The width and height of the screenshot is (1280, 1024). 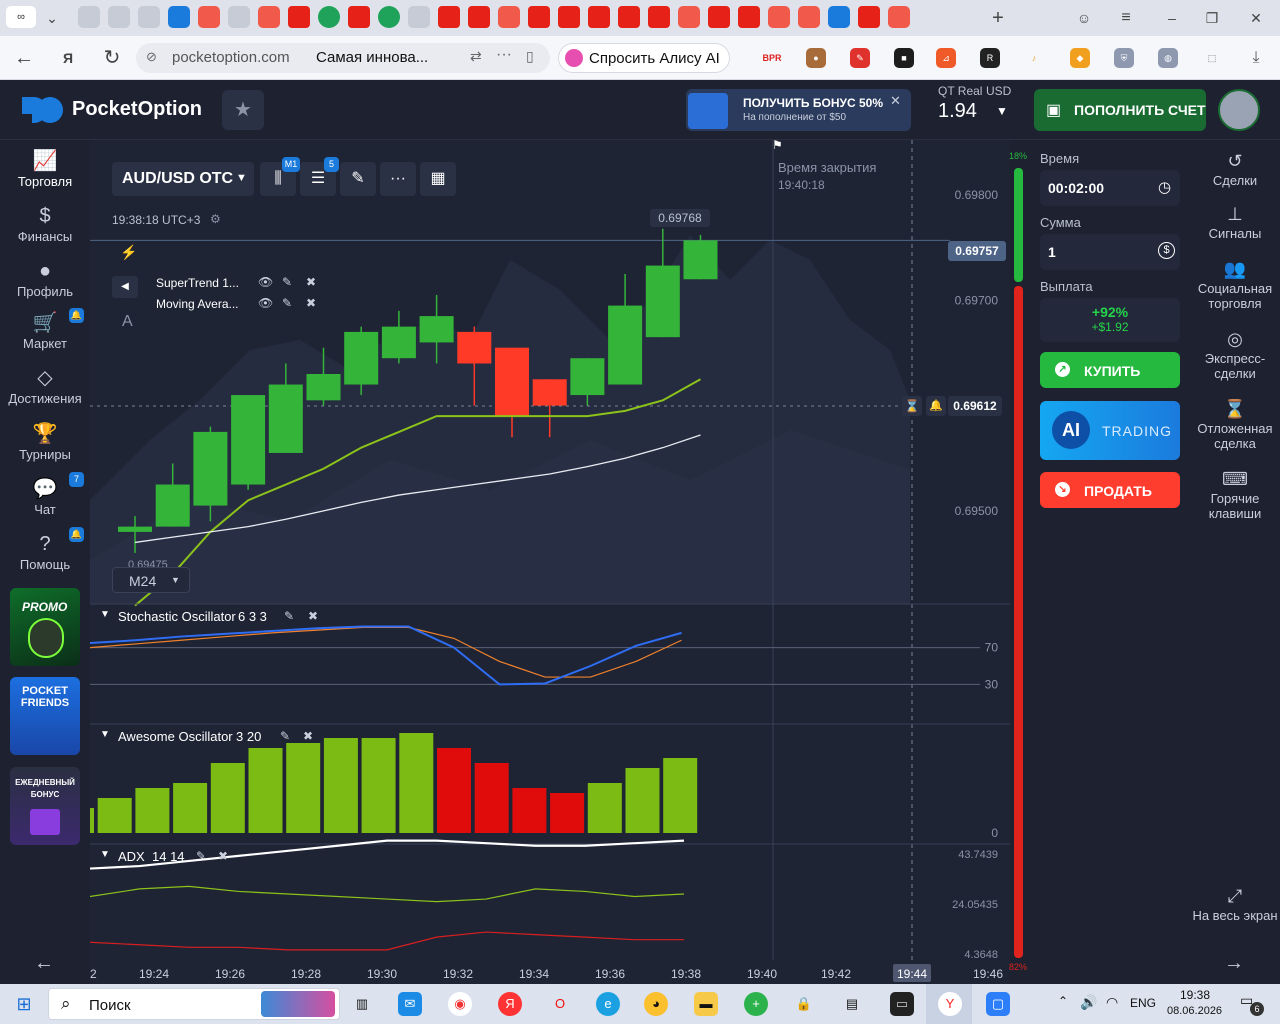 What do you see at coordinates (52, 18) in the screenshot?
I see `tab-list-chevron-icon: ⌄` at bounding box center [52, 18].